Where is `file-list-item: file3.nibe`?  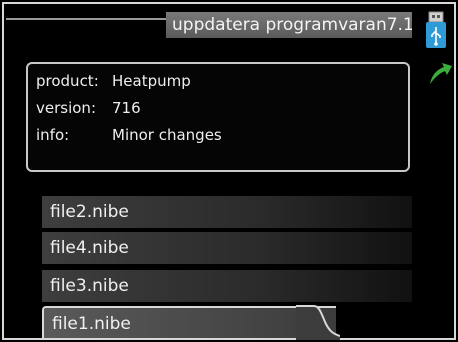 file-list-item: file3.nibe is located at coordinates (227, 286).